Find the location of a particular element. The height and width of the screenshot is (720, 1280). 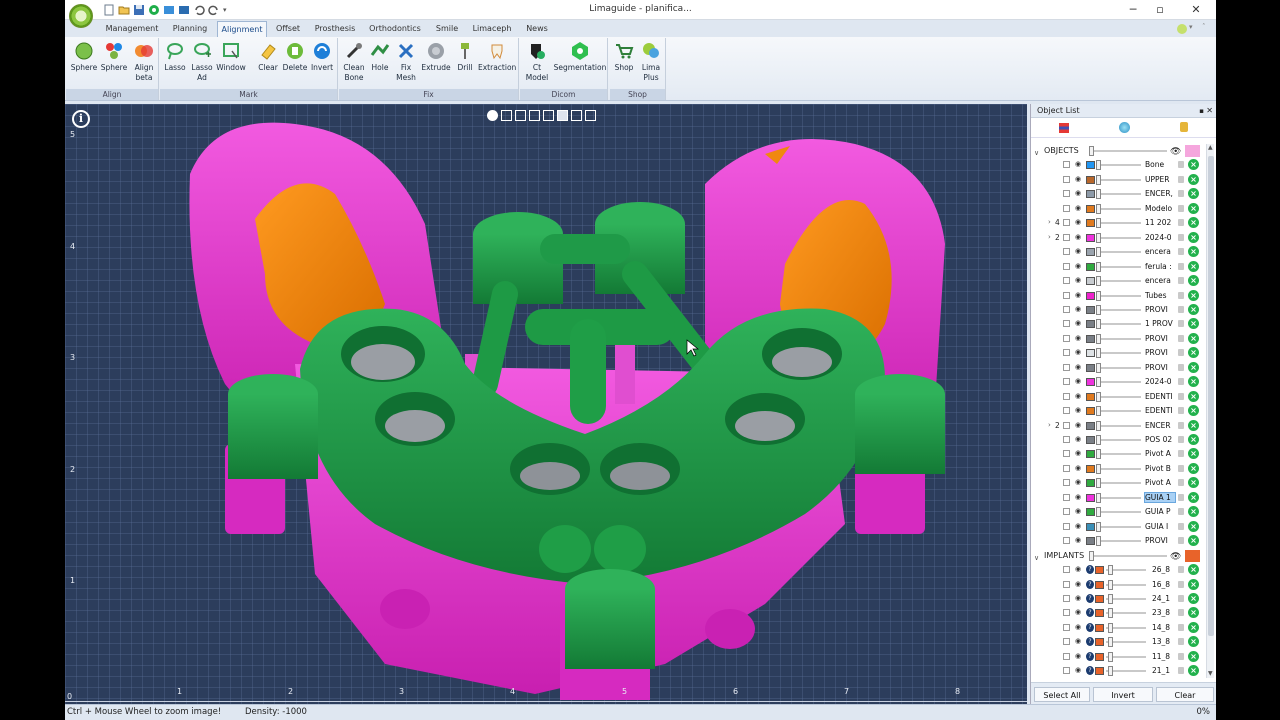

object-row: ◉ ferula : × is located at coordinates (1117, 267).